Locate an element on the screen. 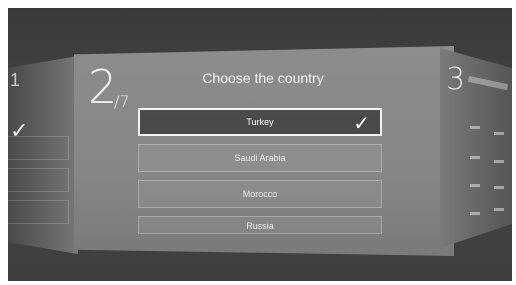 Image resolution: width=516 pixels, height=285 pixels. option-label: Russia is located at coordinates (260, 226).